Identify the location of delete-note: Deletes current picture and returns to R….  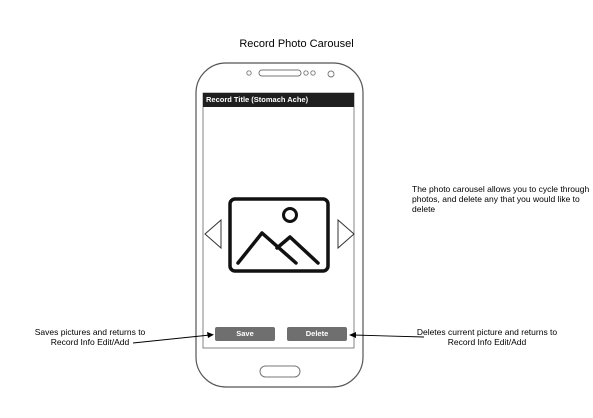
(487, 337).